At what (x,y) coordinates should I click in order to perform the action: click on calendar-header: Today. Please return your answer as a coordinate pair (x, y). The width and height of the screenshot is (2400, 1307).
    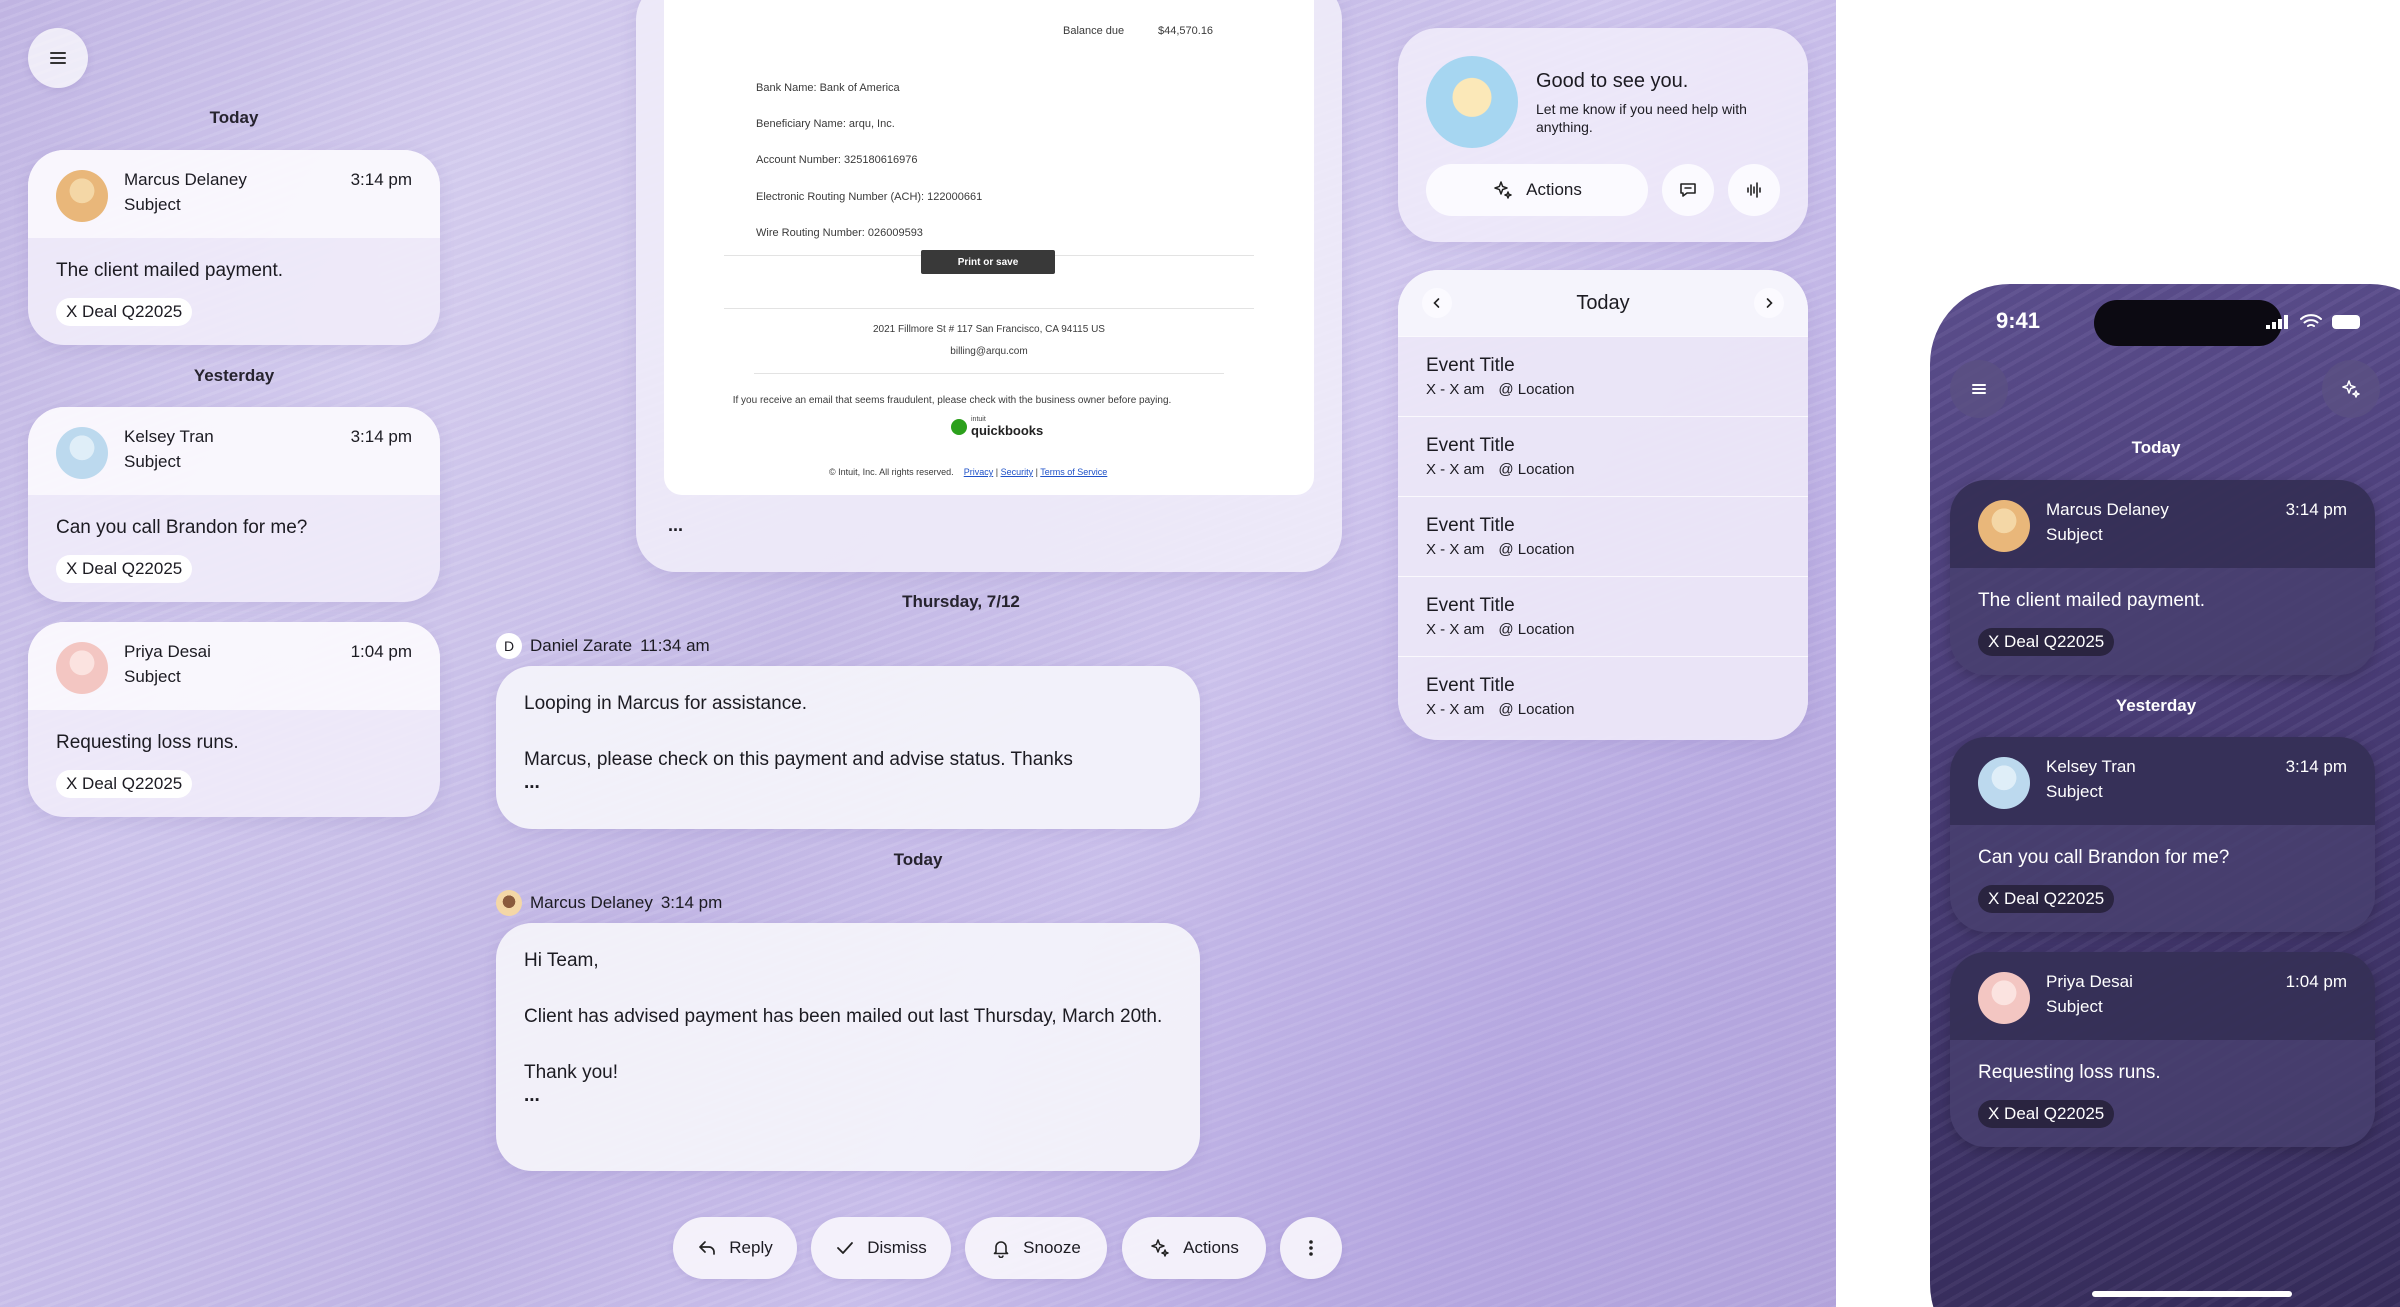
    Looking at the image, I should click on (1603, 303).